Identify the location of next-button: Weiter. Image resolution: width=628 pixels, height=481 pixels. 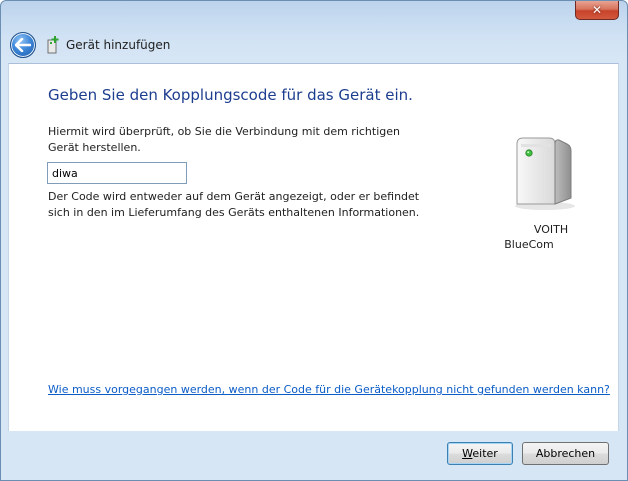
(480, 453).